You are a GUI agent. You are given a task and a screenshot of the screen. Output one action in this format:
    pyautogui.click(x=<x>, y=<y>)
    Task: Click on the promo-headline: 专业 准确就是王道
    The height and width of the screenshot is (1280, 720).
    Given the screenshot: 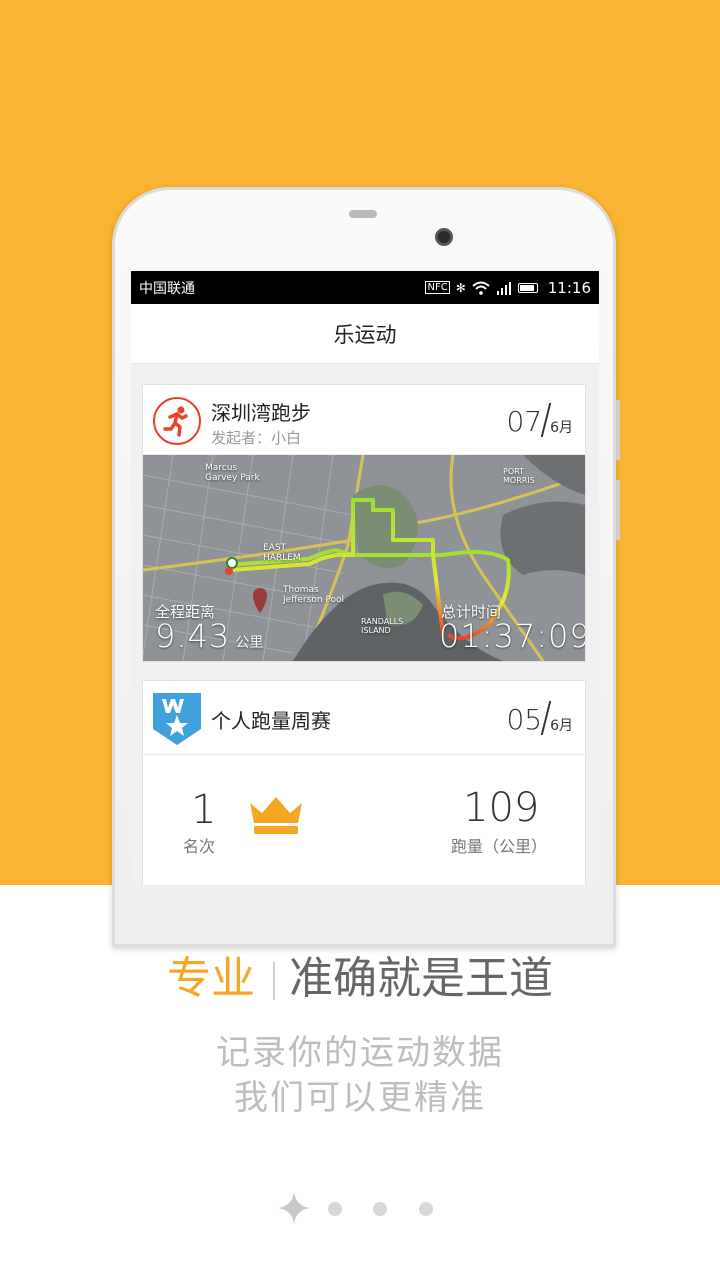 What is the action you would take?
    pyautogui.click(x=360, y=974)
    